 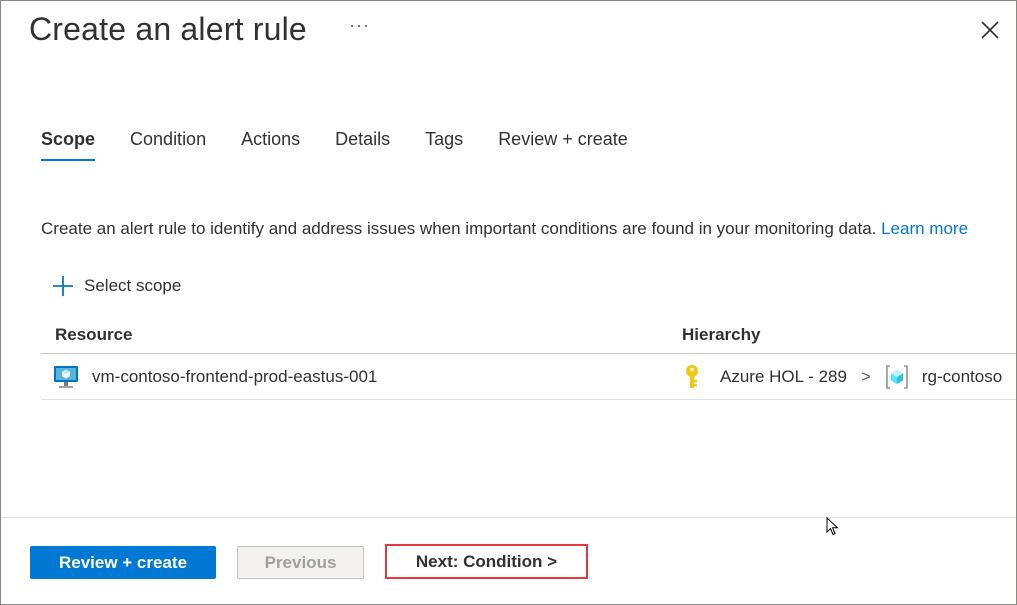 I want to click on tab-review-create: Review + create, so click(x=563, y=144).